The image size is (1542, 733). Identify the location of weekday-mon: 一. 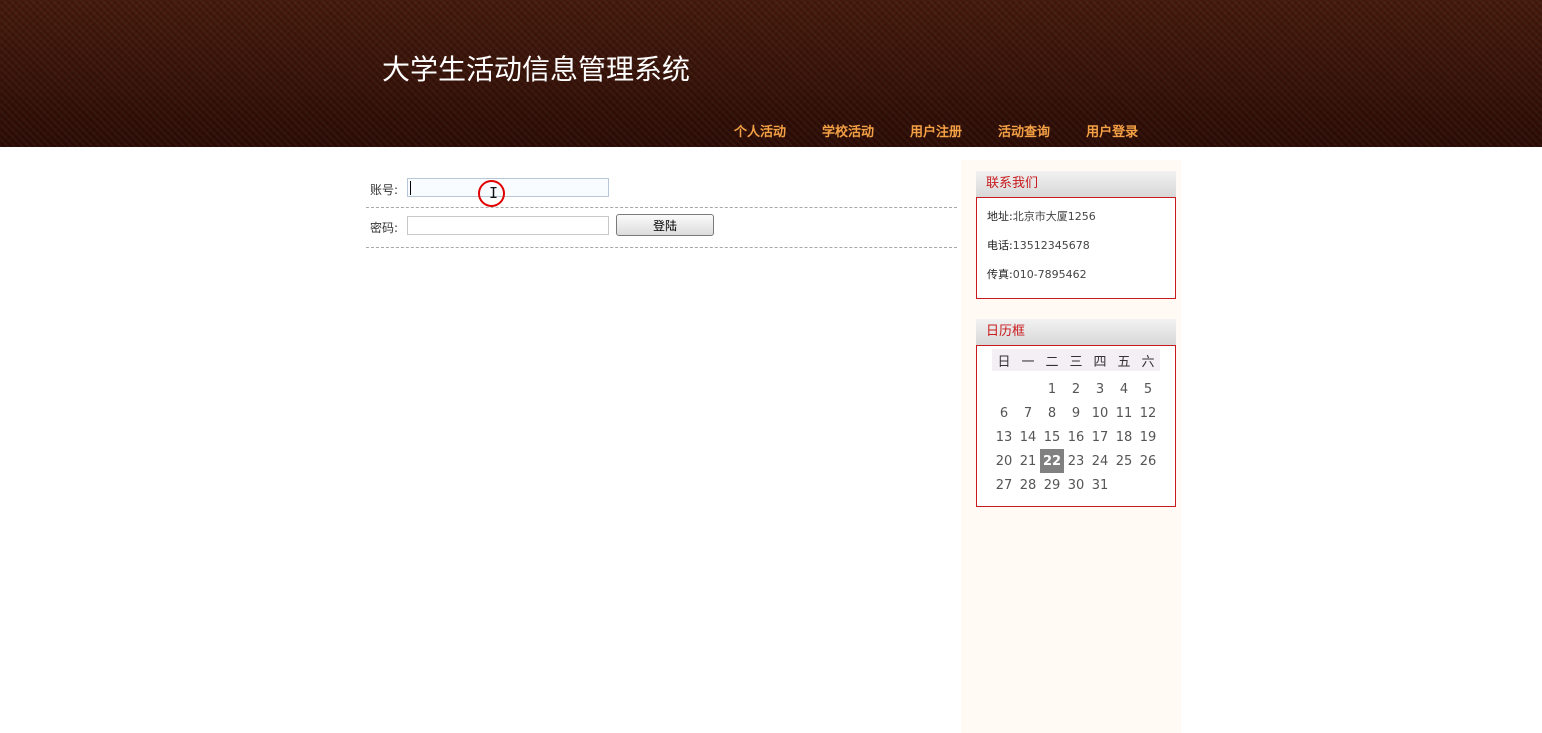
(1028, 360).